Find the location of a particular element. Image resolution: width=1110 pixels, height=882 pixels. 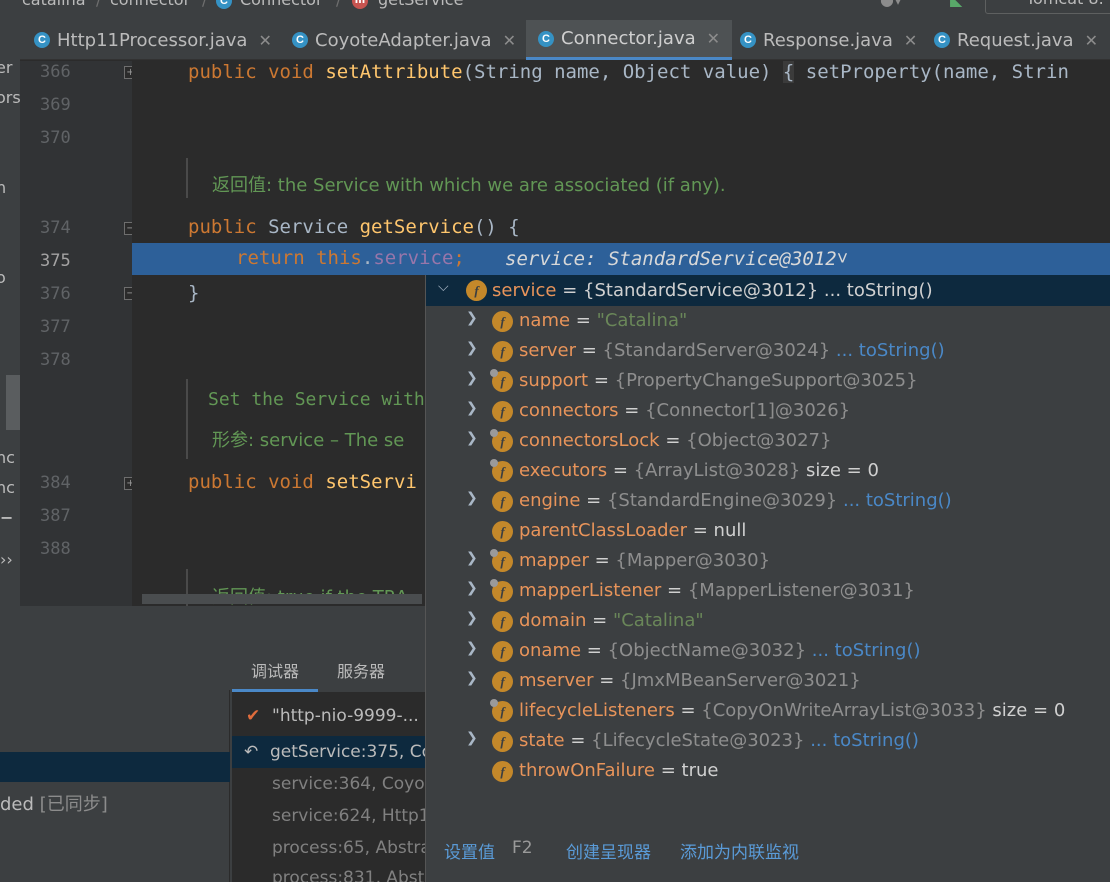

user-icon: ●▾ is located at coordinates (891, 4).